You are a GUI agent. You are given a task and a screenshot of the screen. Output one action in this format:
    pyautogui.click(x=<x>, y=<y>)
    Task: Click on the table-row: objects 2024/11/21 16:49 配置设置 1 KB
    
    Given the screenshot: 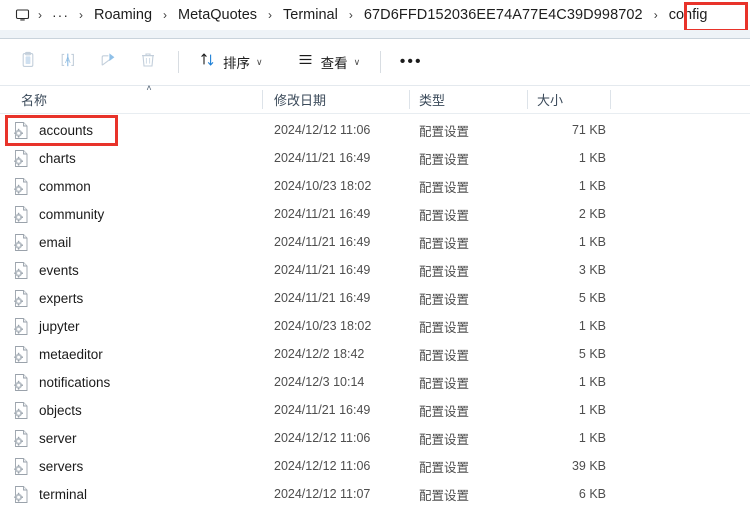 What is the action you would take?
    pyautogui.click(x=375, y=410)
    